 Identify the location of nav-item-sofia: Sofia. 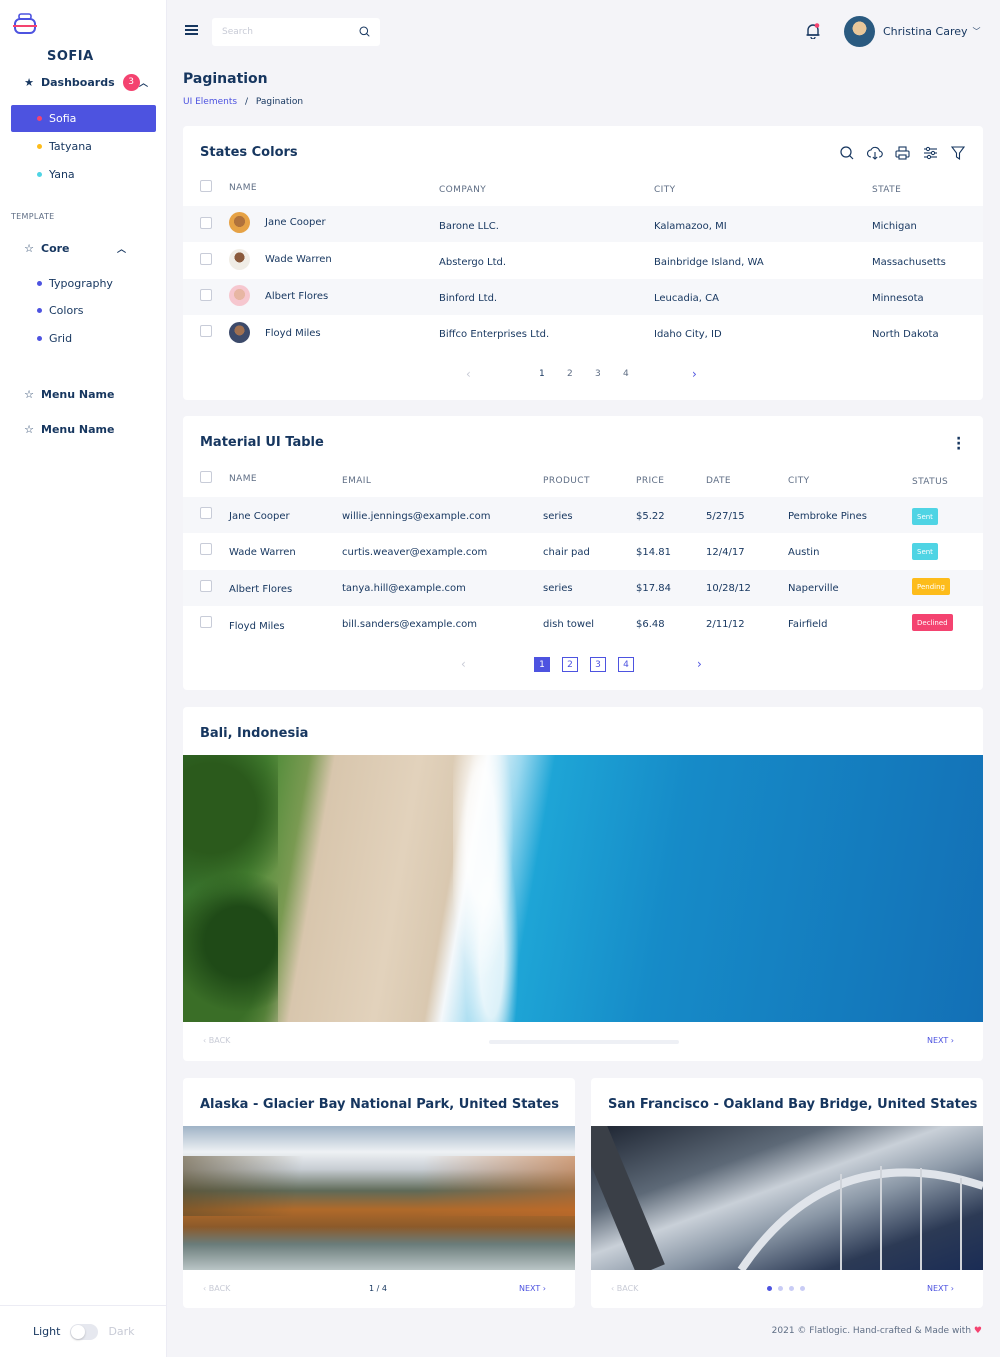
(83, 118).